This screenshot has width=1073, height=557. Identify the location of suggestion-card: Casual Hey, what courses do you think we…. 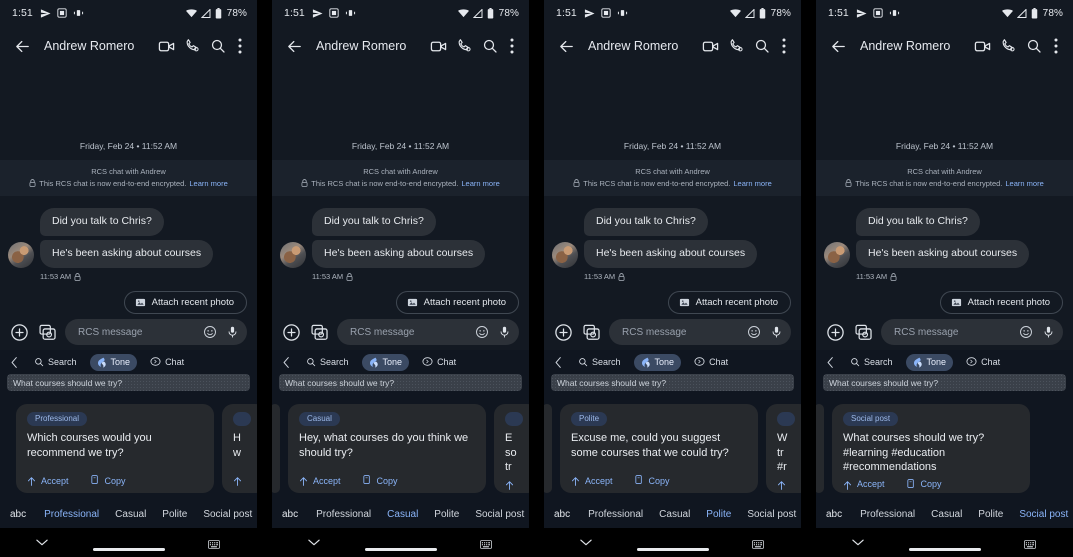
(387, 448).